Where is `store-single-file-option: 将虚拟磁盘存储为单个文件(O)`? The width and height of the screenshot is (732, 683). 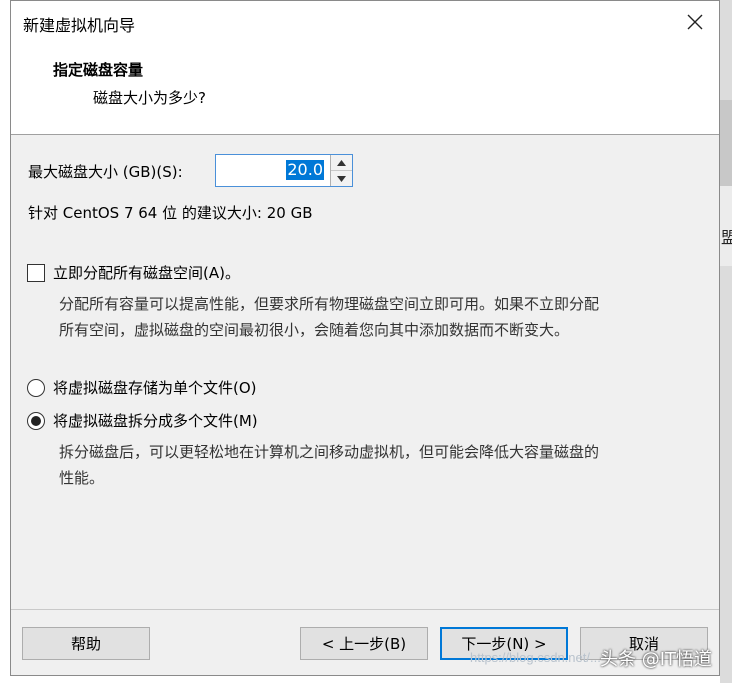
store-single-file-option: 将虚拟磁盘存储为单个文件(O) is located at coordinates (142, 387).